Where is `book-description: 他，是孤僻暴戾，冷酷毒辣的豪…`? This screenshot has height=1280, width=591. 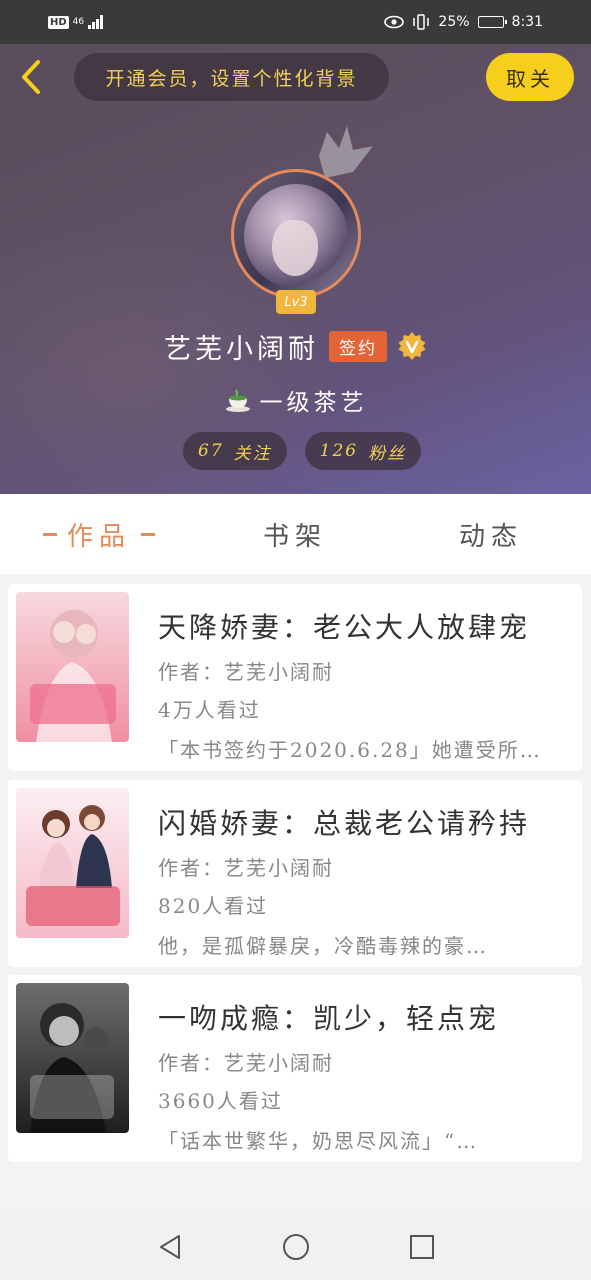 book-description: 他，是孤僻暴戾，冷酷毒辣的豪… is located at coordinates (323, 946).